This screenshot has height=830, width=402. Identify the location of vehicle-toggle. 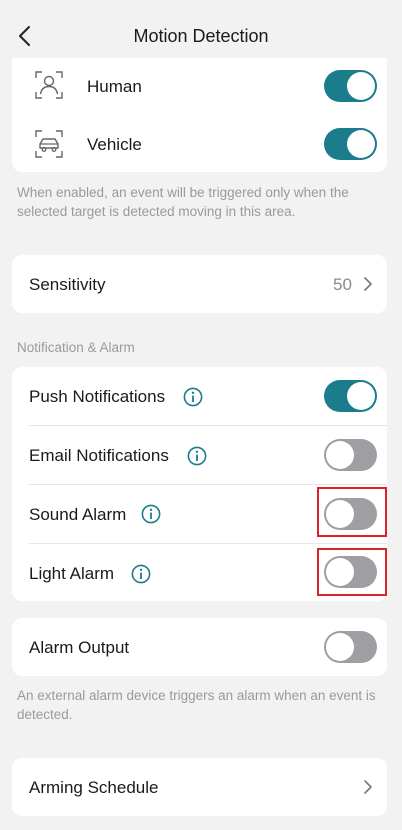
(350, 144).